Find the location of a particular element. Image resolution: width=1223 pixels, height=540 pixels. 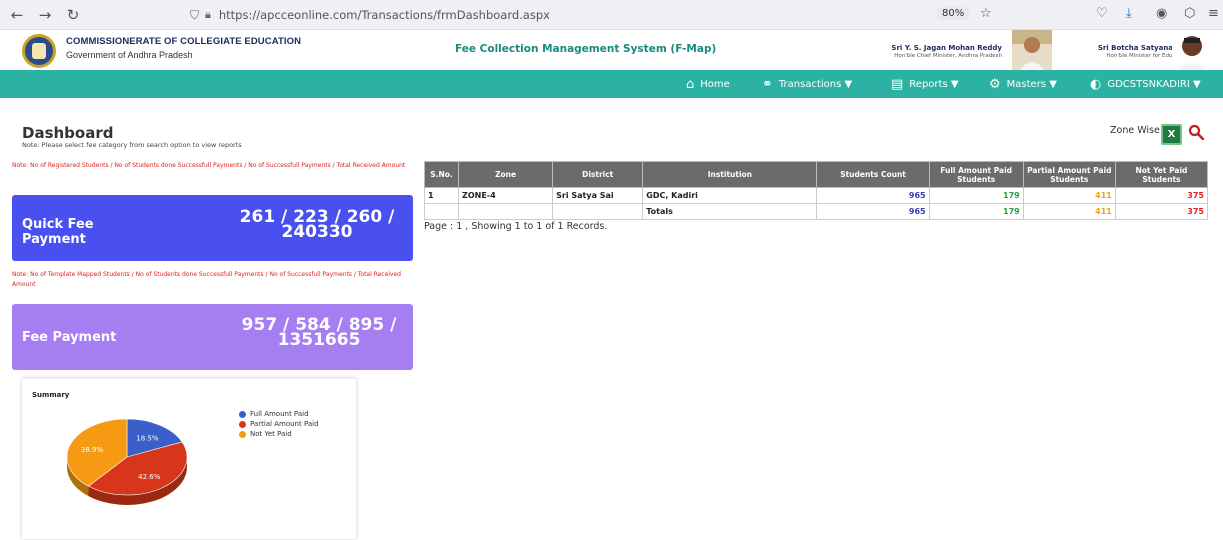

download-icon: ⤓ is located at coordinates (1129, 13).